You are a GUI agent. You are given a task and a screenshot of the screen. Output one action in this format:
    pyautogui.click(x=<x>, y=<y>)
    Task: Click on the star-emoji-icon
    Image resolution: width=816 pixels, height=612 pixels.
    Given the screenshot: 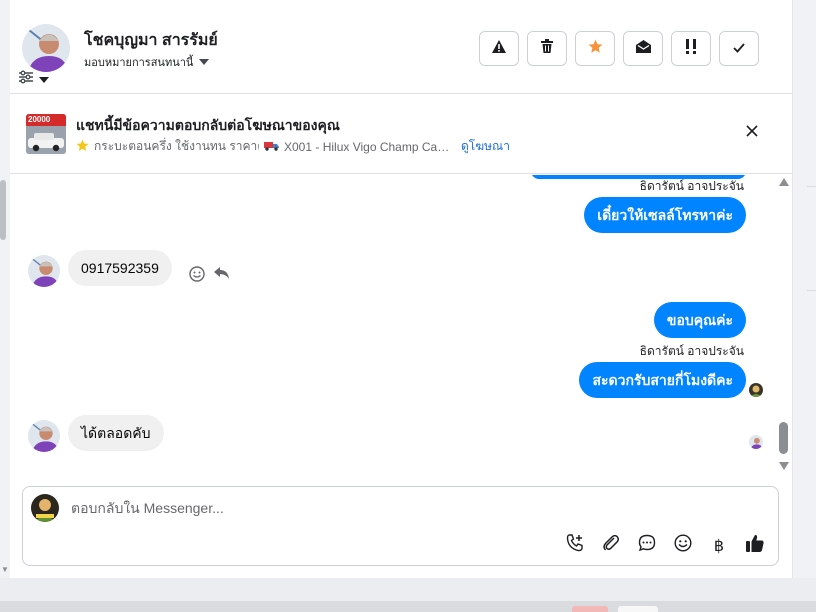 What is the action you would take?
    pyautogui.click(x=82, y=147)
    